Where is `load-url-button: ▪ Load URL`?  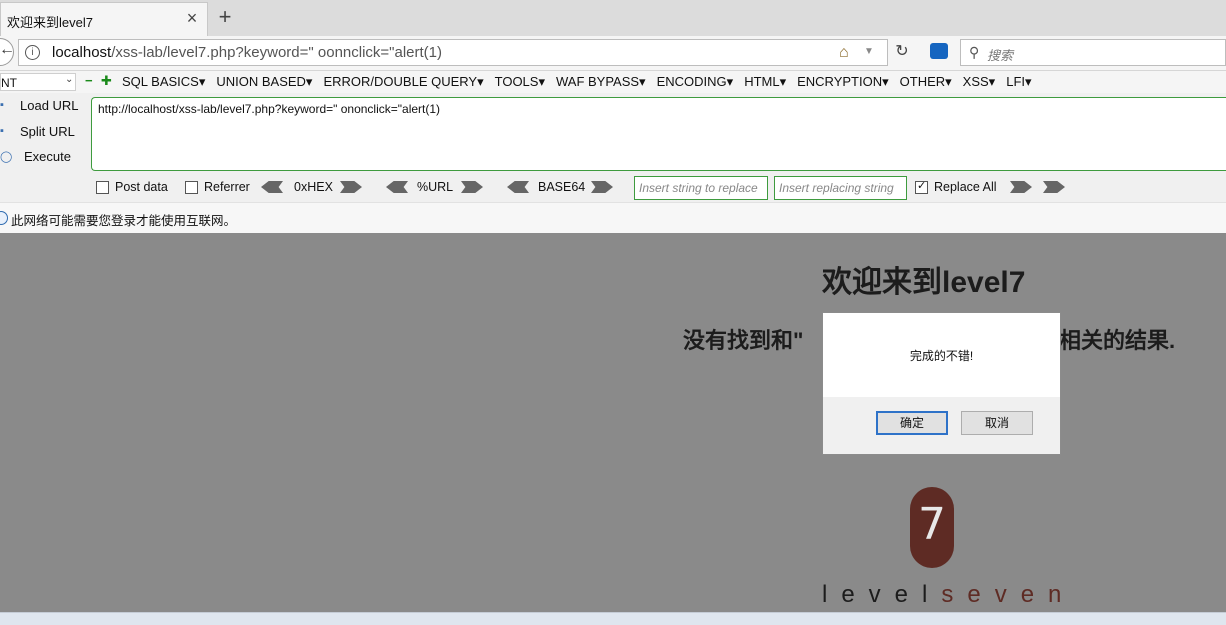
load-url-button: ▪ Load URL is located at coordinates (44, 106).